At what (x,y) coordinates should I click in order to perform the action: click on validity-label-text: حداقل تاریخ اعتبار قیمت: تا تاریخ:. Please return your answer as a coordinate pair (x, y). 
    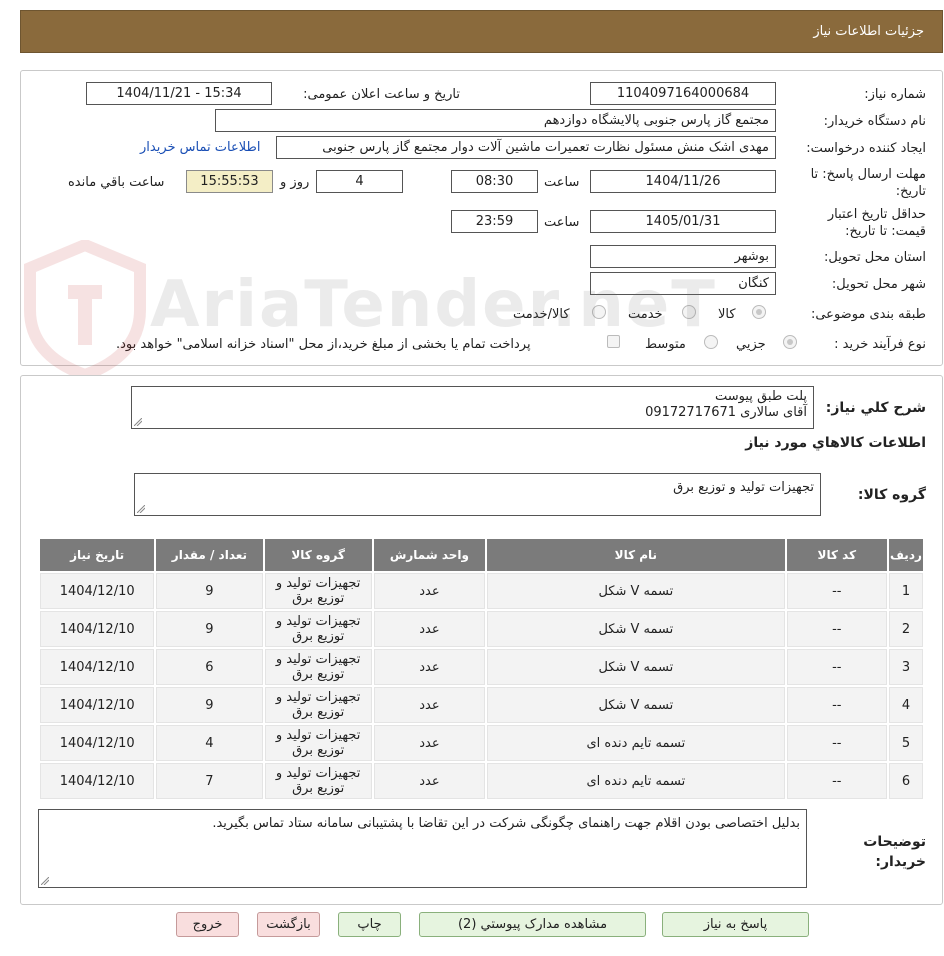
    Looking at the image, I should click on (876, 223).